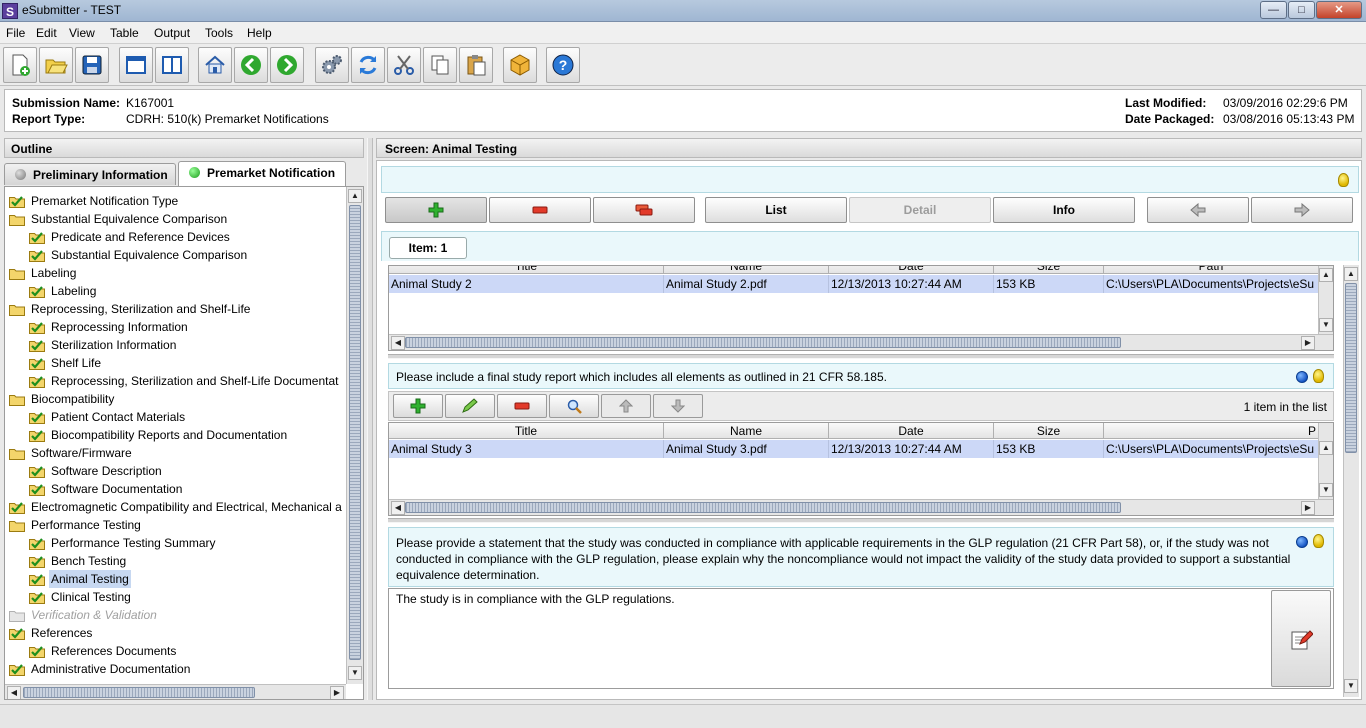 Image resolution: width=1366 pixels, height=728 pixels. I want to click on last-modified-label: Last Modified:, so click(1166, 103).